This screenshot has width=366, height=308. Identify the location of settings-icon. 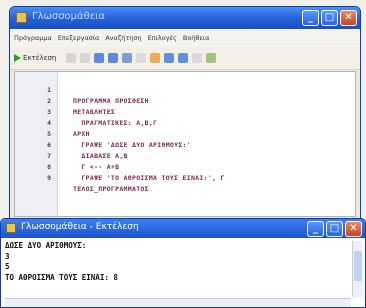
(211, 58).